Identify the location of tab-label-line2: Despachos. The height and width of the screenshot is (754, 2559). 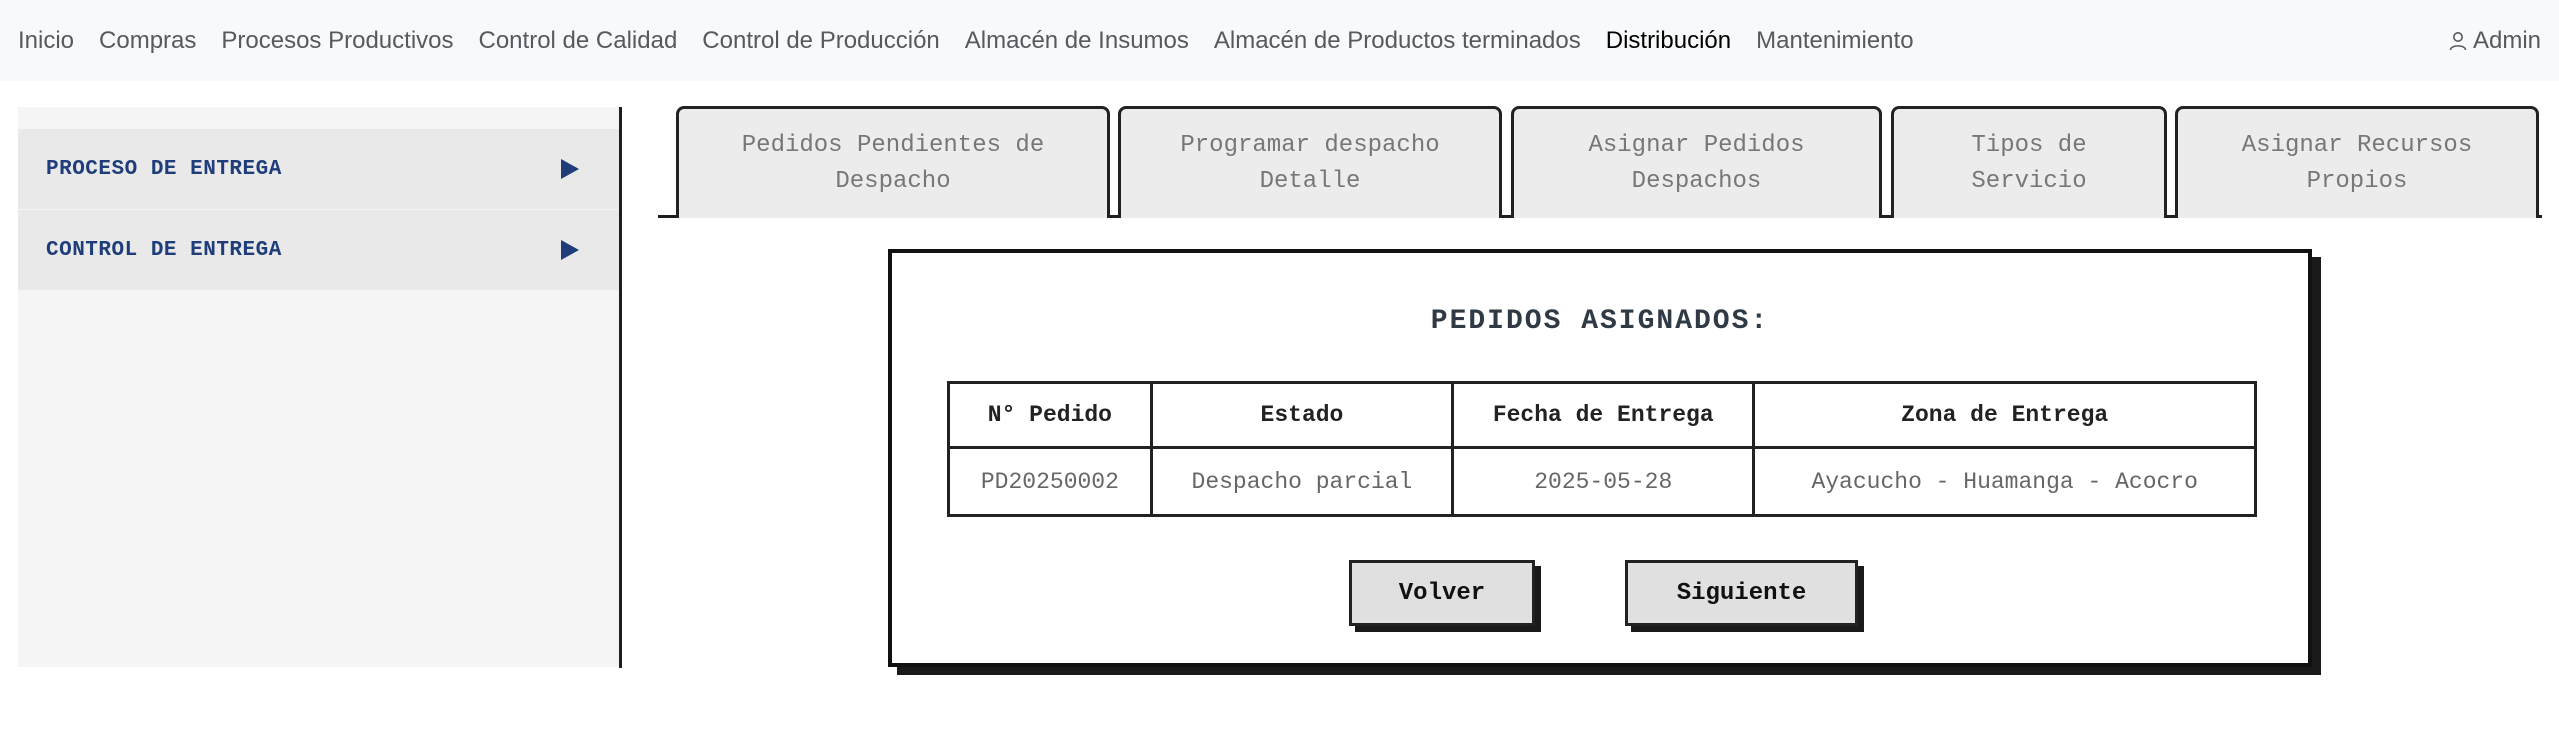
(1696, 181).